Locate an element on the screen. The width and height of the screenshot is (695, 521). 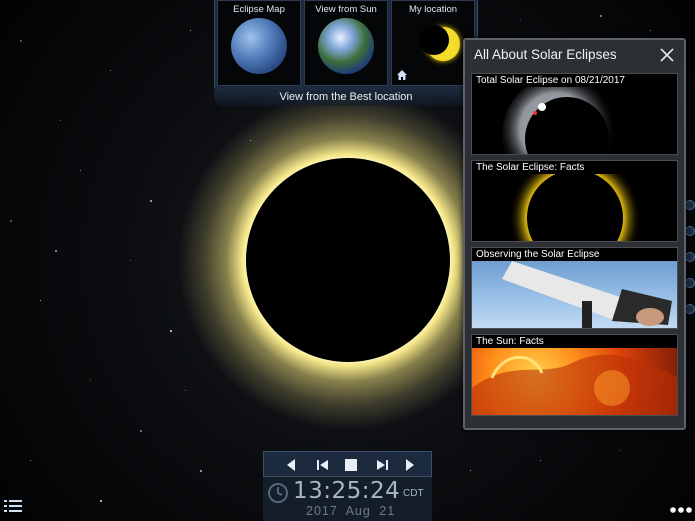
view-from-sun-button: View from Sun is located at coordinates (346, 43).